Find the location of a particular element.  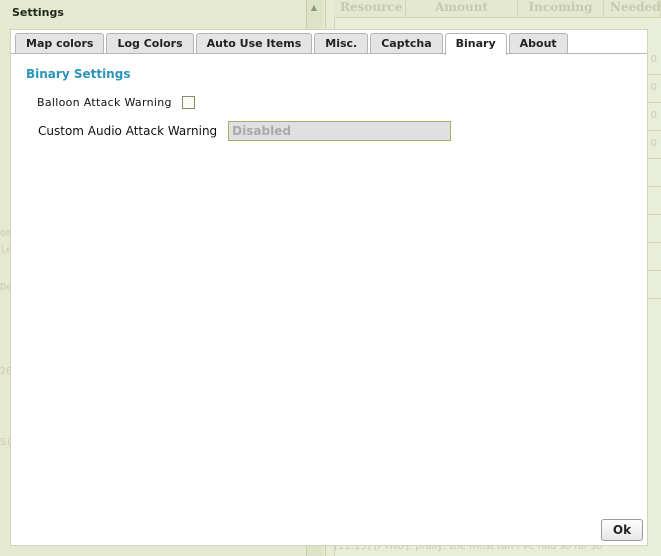

amount-column-header: Amount is located at coordinates (462, 8).